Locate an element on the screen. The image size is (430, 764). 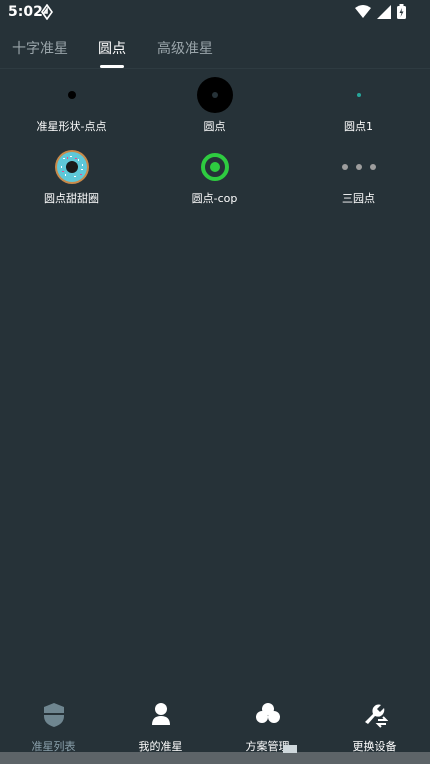
gesture-handle is located at coordinates (290, 749).